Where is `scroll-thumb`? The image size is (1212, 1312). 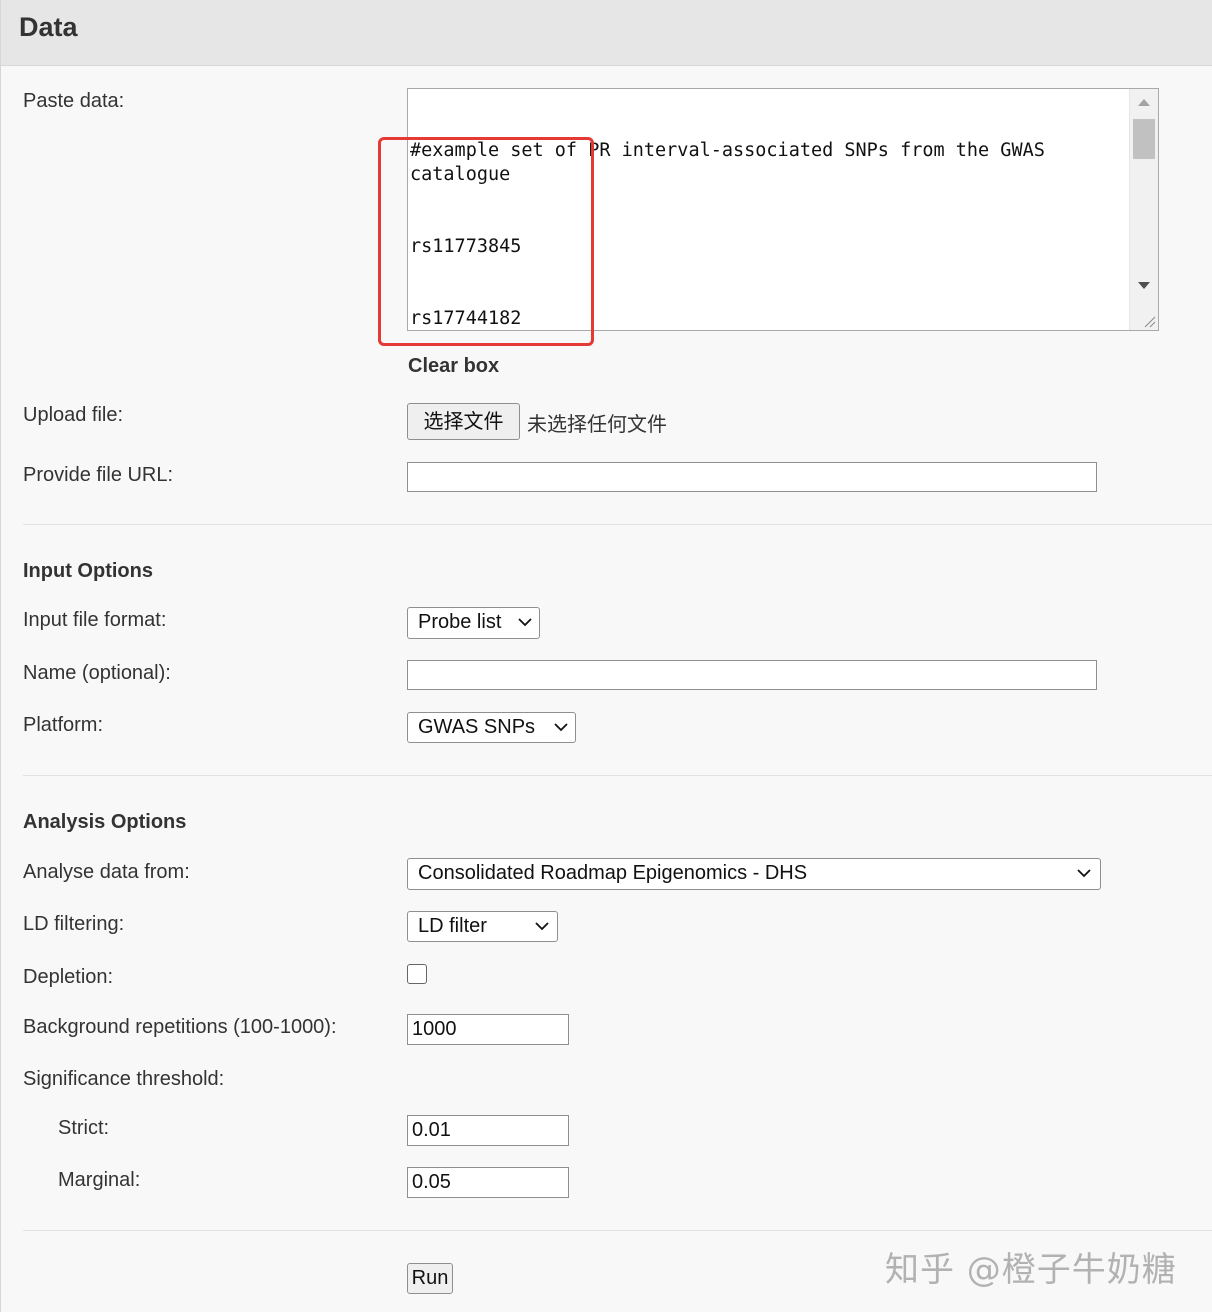 scroll-thumb is located at coordinates (1144, 139).